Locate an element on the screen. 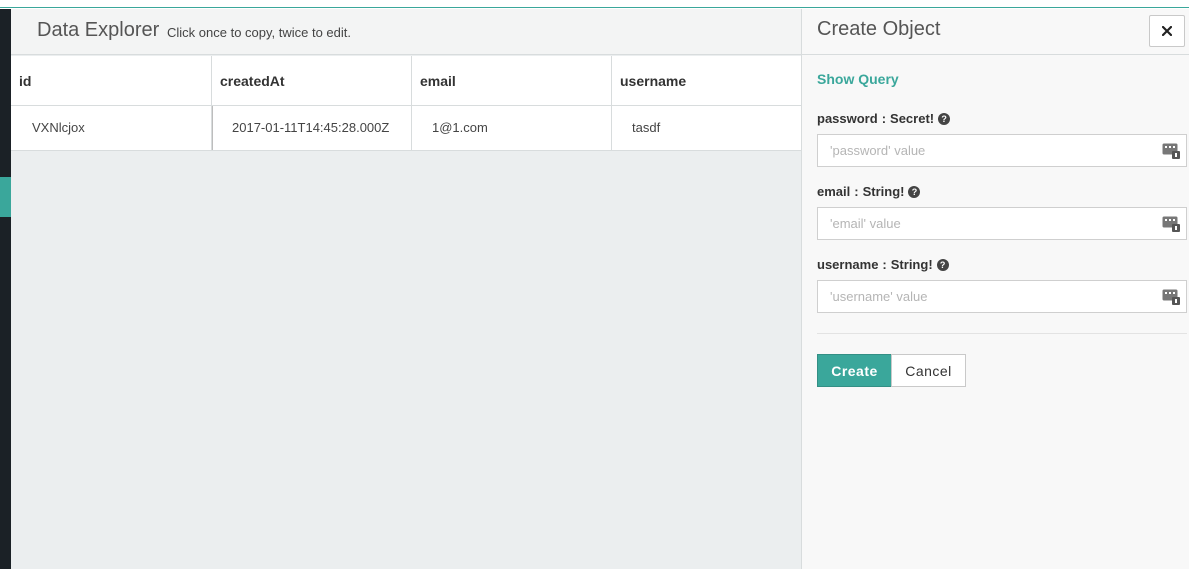 Image resolution: width=1189 pixels, height=569 pixels. close-button is located at coordinates (1167, 31).